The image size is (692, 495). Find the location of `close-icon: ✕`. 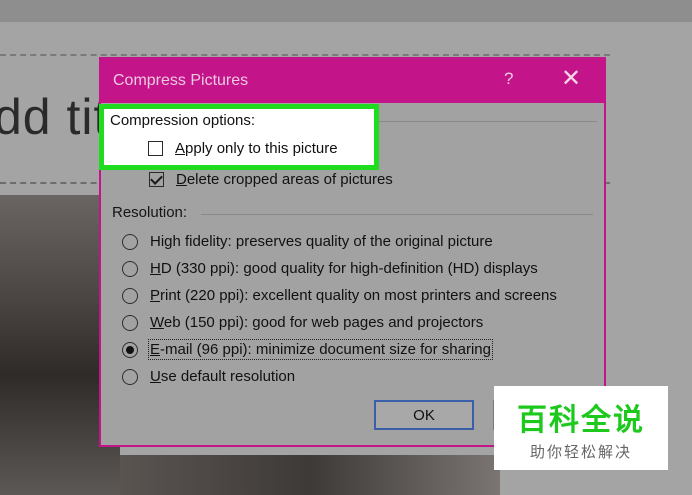

close-icon: ✕ is located at coordinates (571, 79).